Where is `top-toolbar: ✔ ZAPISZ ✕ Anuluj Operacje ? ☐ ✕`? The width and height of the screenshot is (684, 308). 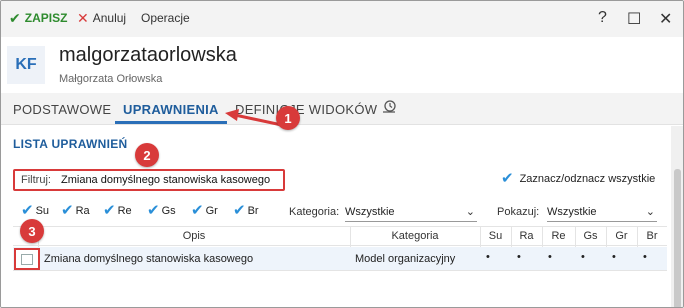
top-toolbar: ✔ ZAPISZ ✕ Anuluj Operacje ? ☐ ✕ is located at coordinates (342, 19).